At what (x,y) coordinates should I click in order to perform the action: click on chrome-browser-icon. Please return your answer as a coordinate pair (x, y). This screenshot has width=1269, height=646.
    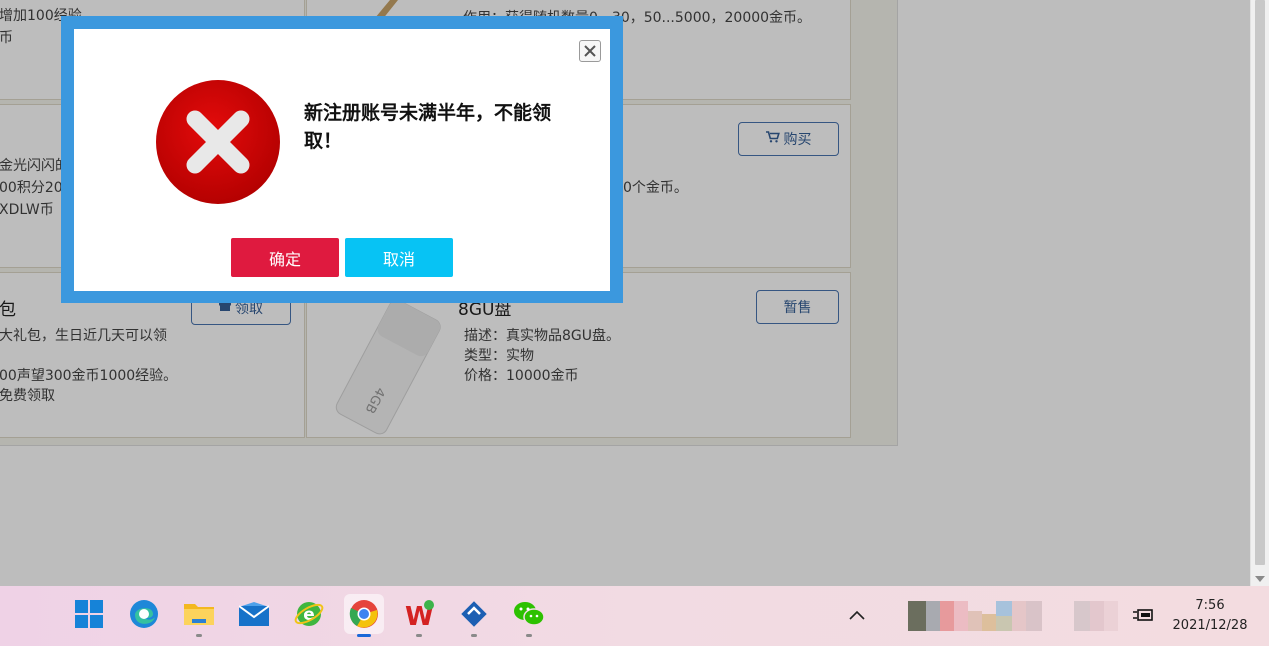
    Looking at the image, I should click on (363, 614).